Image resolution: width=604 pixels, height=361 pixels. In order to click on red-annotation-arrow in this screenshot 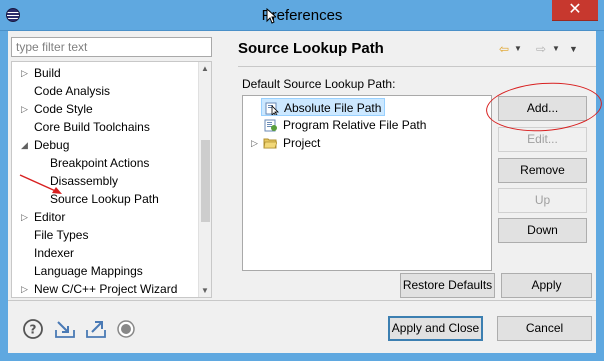, I will do `click(40, 184)`.